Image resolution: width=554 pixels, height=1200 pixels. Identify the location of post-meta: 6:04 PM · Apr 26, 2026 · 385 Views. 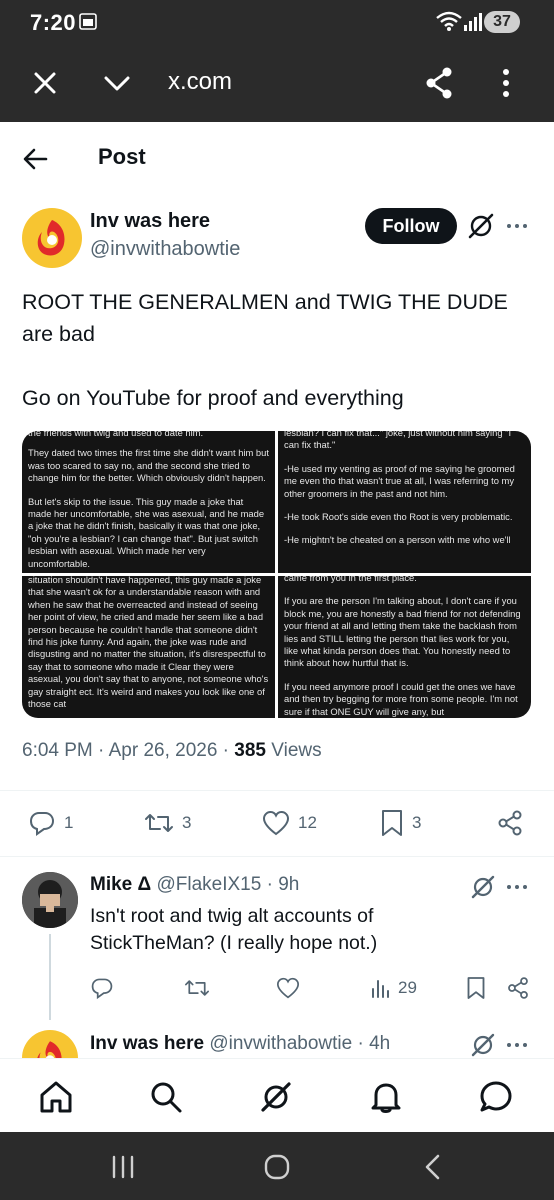
(172, 751).